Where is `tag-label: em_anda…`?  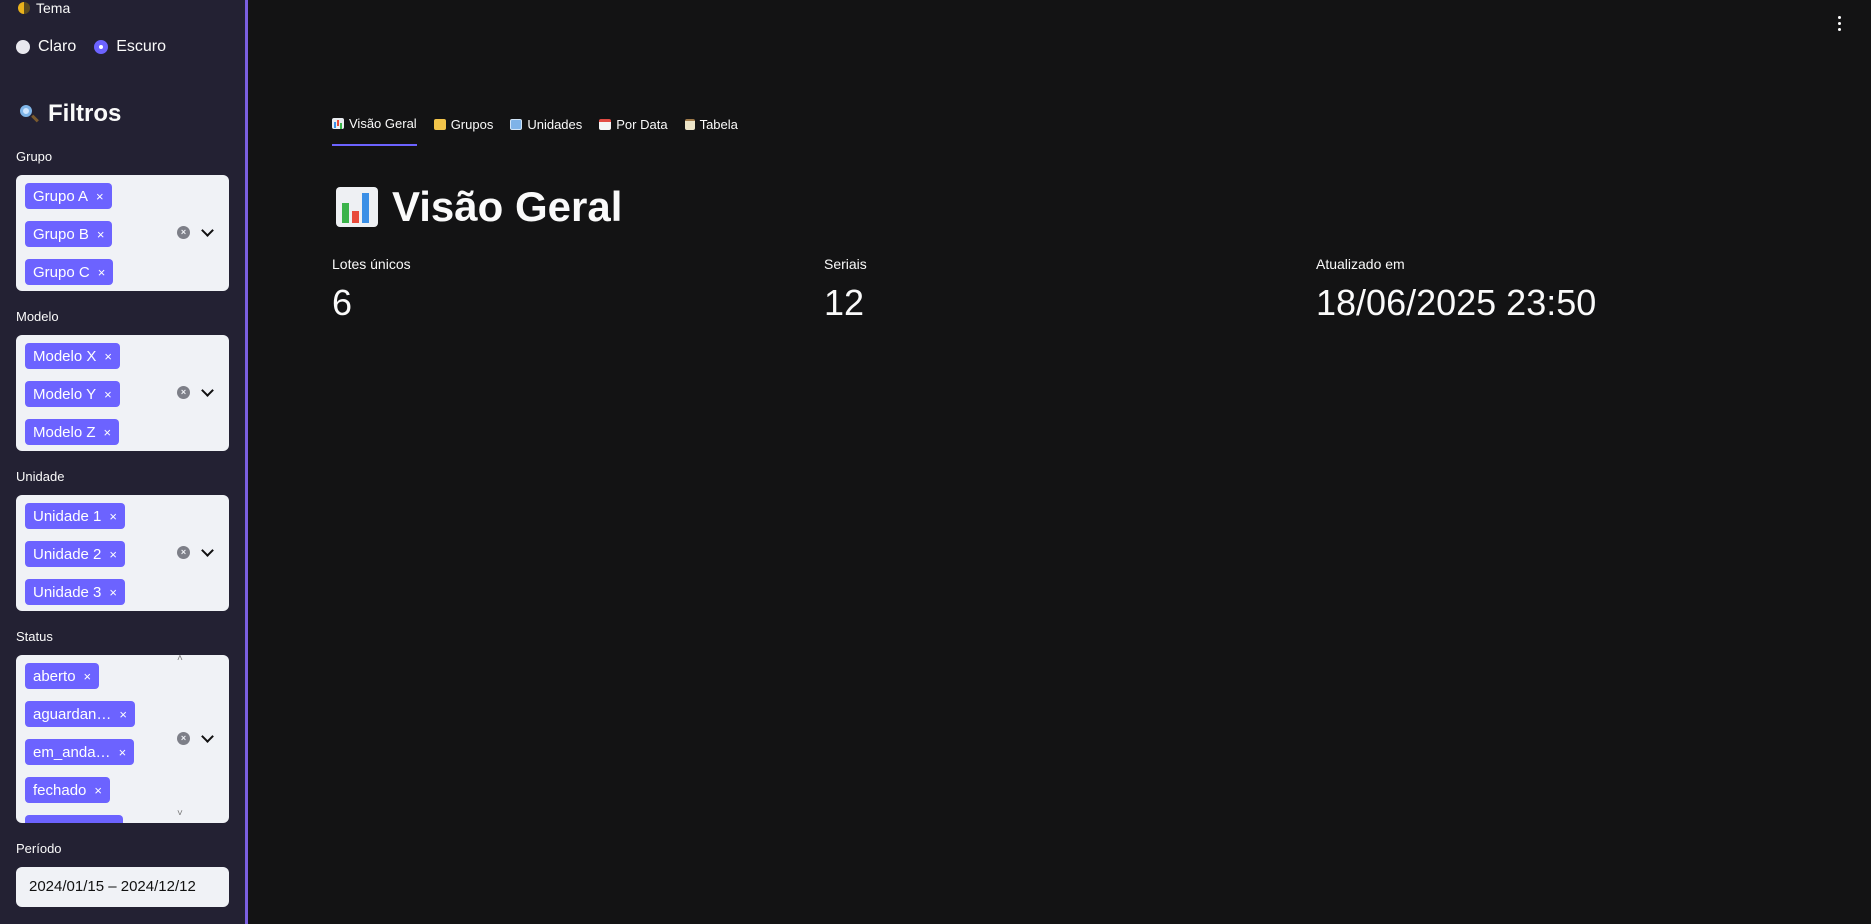
tag-label: em_anda… is located at coordinates (72, 752).